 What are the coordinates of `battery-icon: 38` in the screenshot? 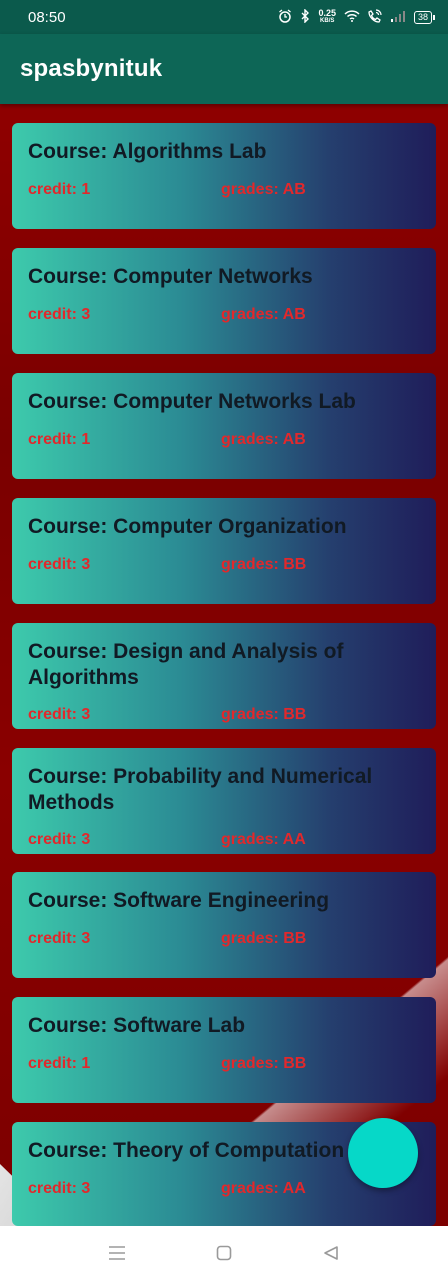 It's located at (424, 17).